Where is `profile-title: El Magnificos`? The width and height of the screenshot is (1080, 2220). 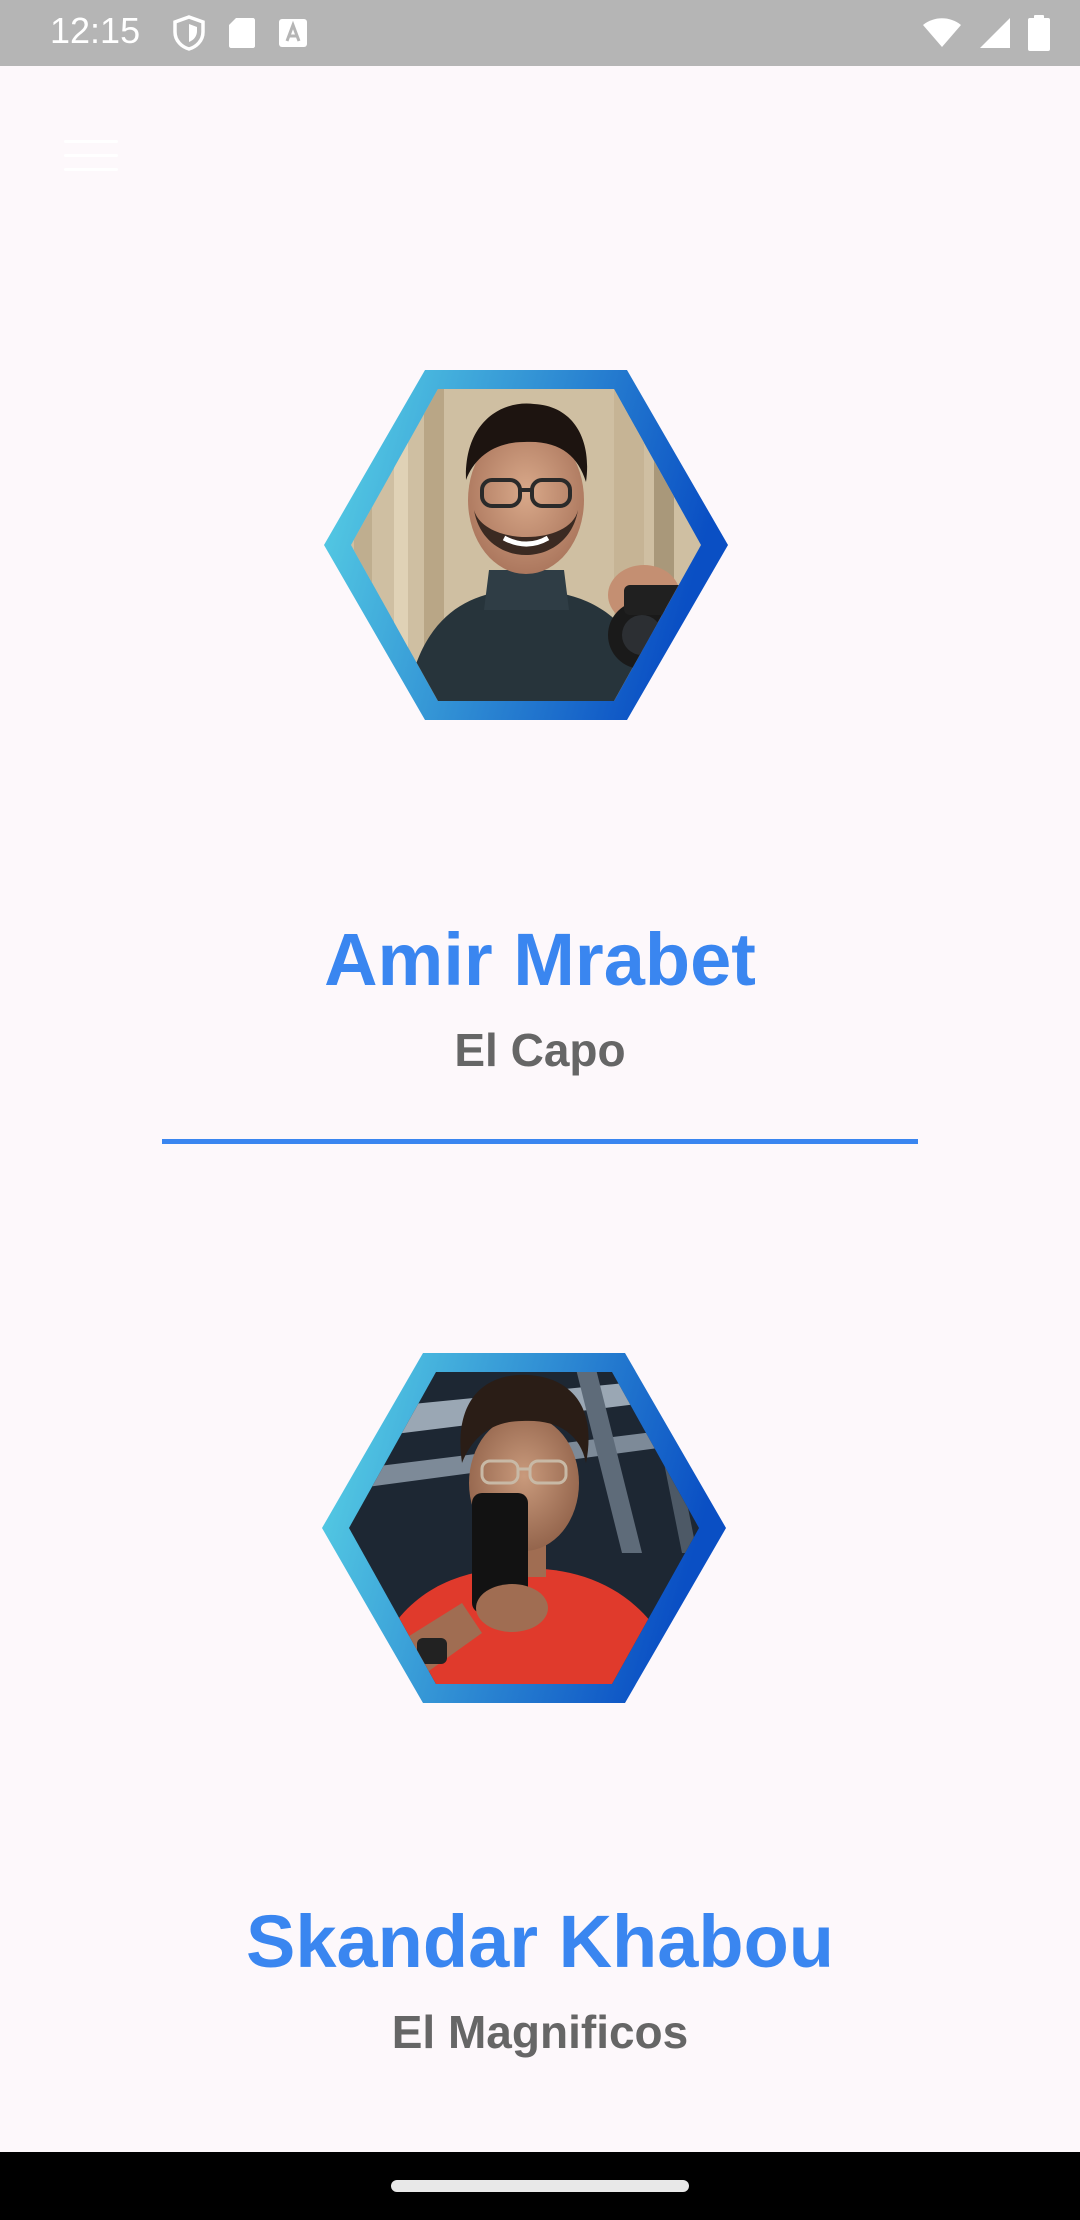
profile-title: El Magnificos is located at coordinates (540, 2032).